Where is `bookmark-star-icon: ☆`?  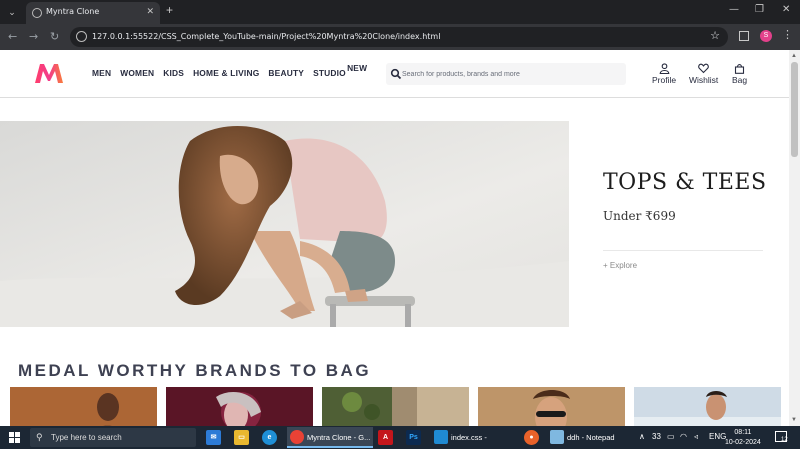
bookmark-star-icon: ☆ is located at coordinates (715, 35).